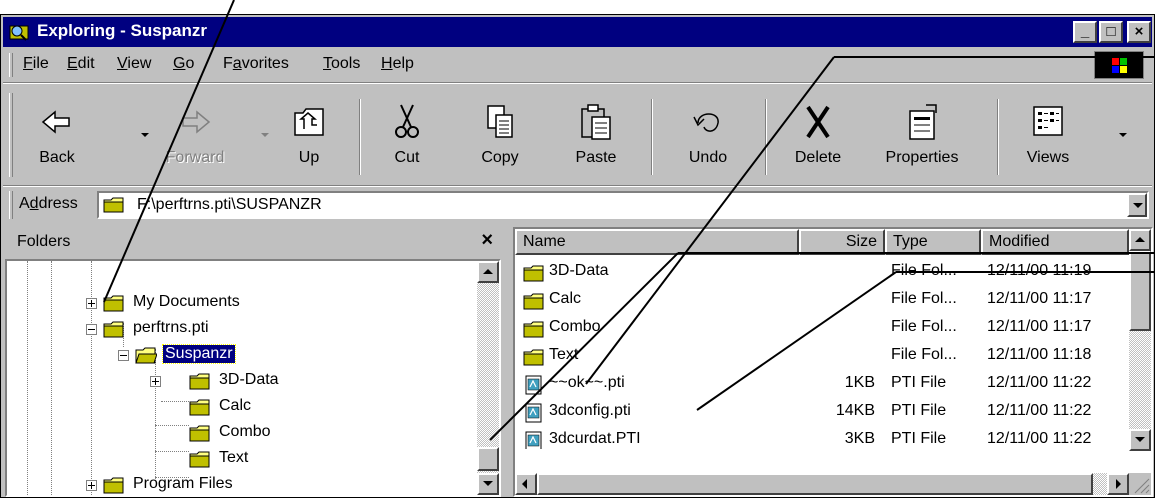 The height and width of the screenshot is (498, 1155). I want to click on back-button: Back, so click(57, 137).